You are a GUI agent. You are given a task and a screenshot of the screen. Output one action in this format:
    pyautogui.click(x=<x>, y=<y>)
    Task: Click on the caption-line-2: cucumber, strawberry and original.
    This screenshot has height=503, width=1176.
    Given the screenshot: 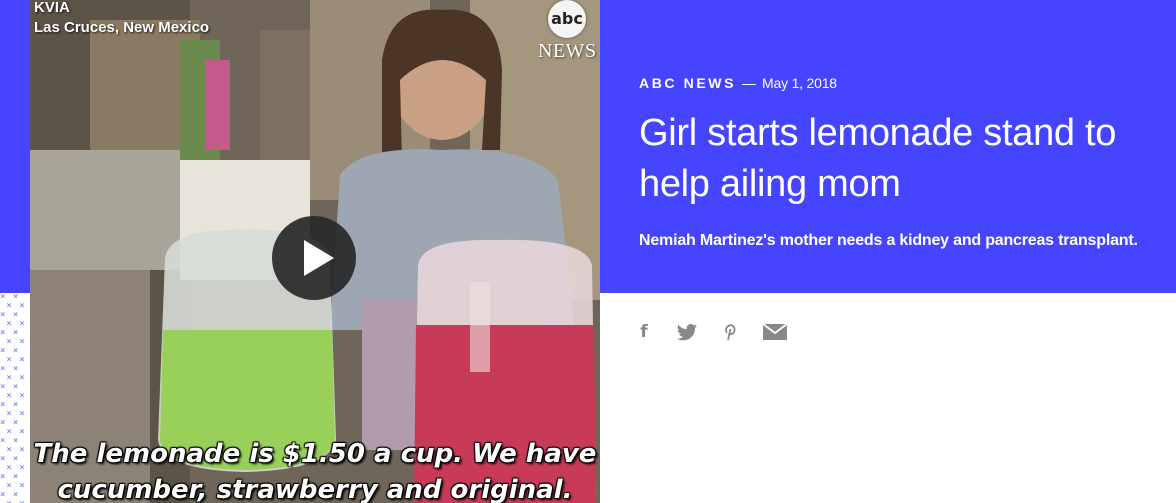 What is the action you would take?
    pyautogui.click(x=315, y=489)
    